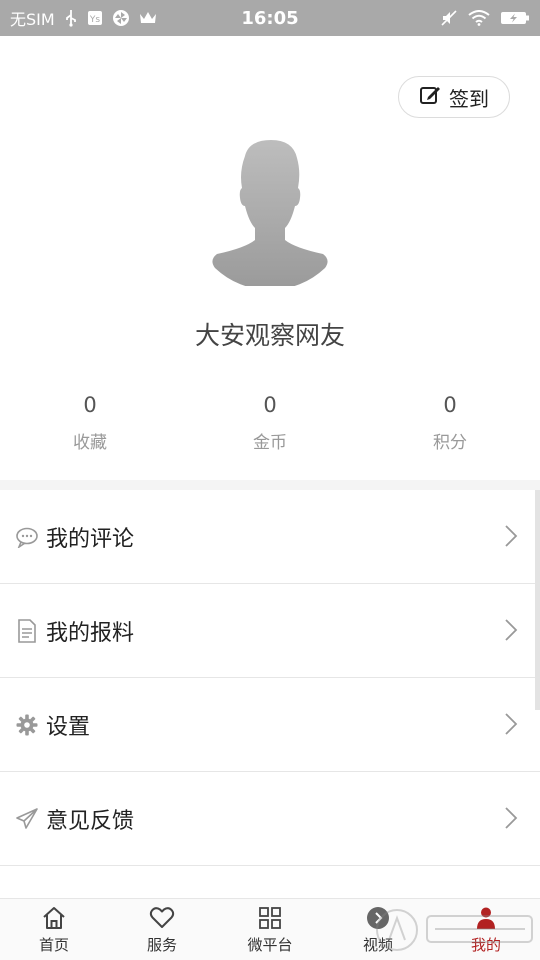  Describe the element at coordinates (270, 944) in the screenshot. I see `nav-label: 微平台` at that location.